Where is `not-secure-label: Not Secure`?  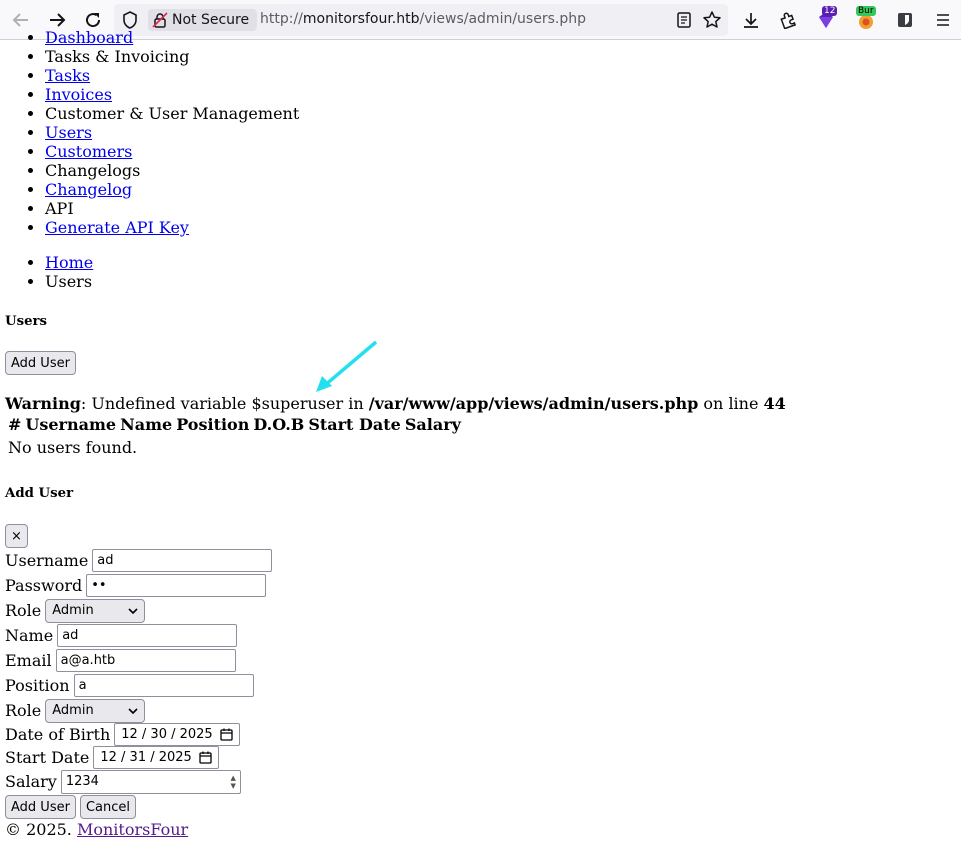 not-secure-label: Not Secure is located at coordinates (211, 20).